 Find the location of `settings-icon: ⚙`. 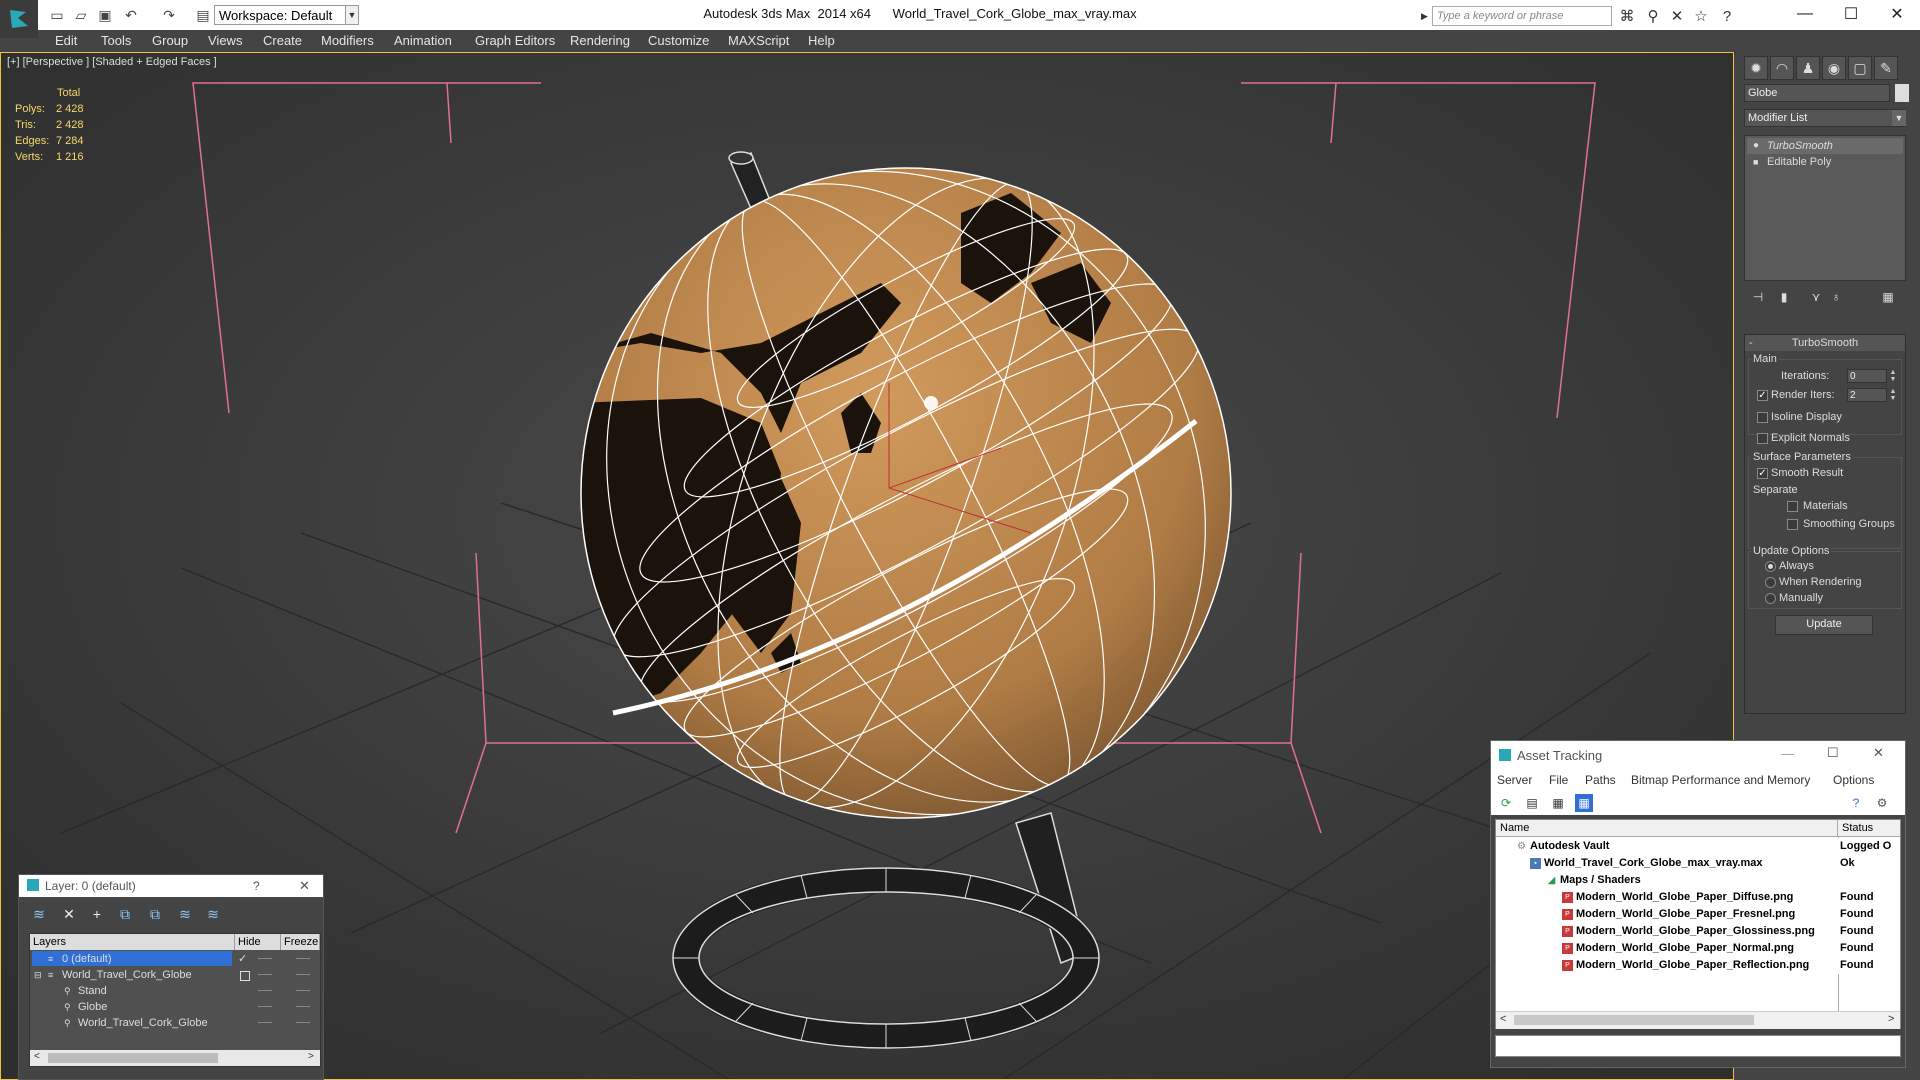

settings-icon: ⚙ is located at coordinates (1882, 803).